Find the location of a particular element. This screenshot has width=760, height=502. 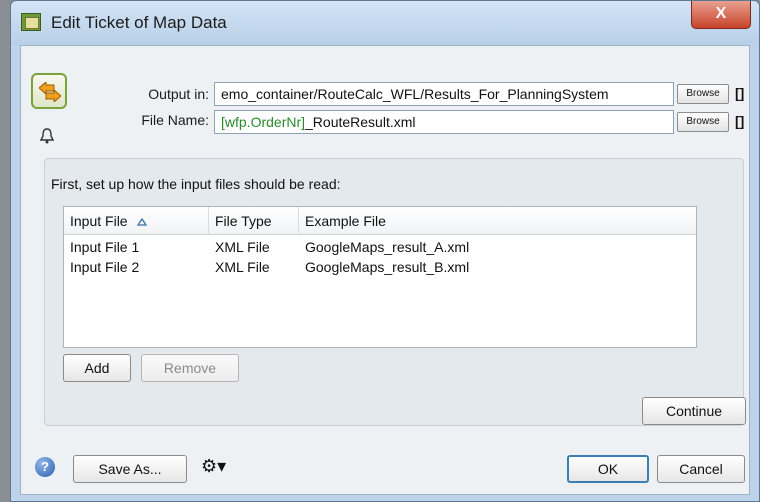

help-icon: ? is located at coordinates (45, 467).